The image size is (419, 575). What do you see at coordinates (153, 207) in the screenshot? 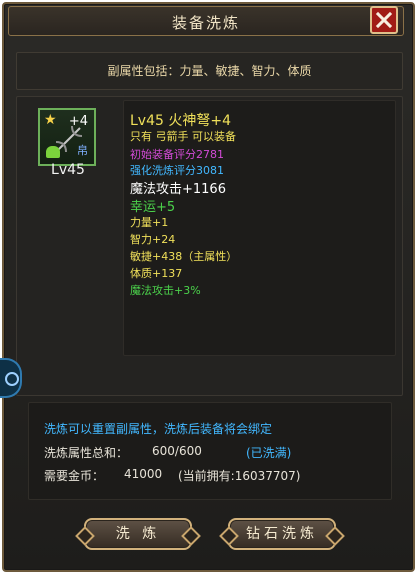
I see `luck: 幸运+5` at bounding box center [153, 207].